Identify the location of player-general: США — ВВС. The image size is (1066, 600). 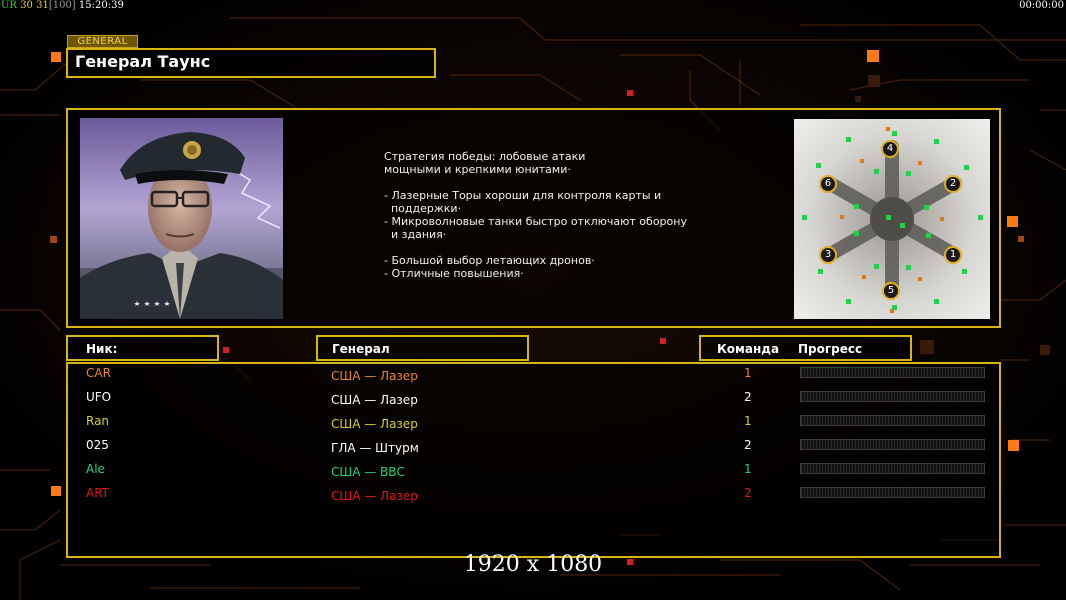
(368, 472).